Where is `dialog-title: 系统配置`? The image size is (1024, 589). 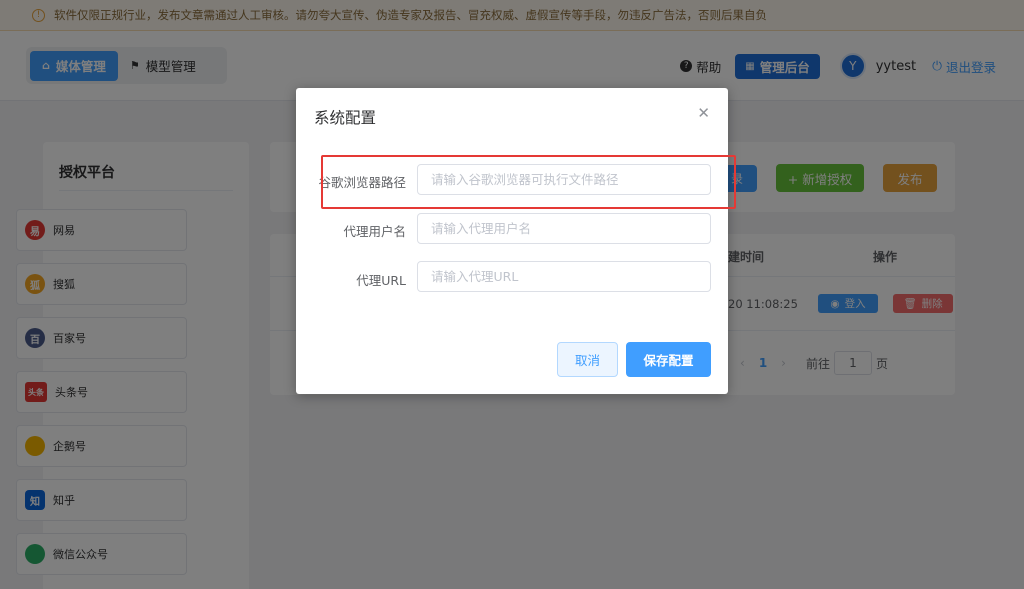 dialog-title: 系统配置 is located at coordinates (345, 118).